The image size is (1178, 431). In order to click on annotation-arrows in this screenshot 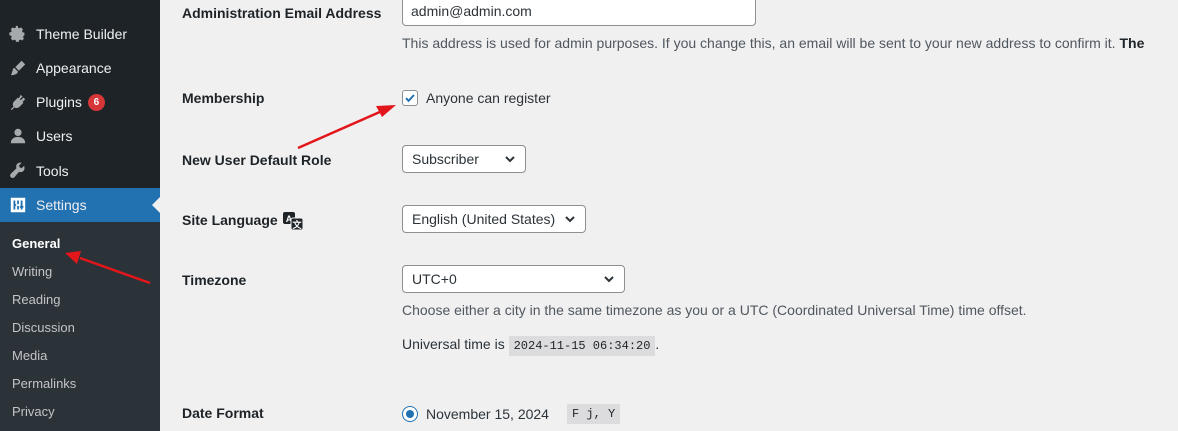, I will do `click(230, 195)`.